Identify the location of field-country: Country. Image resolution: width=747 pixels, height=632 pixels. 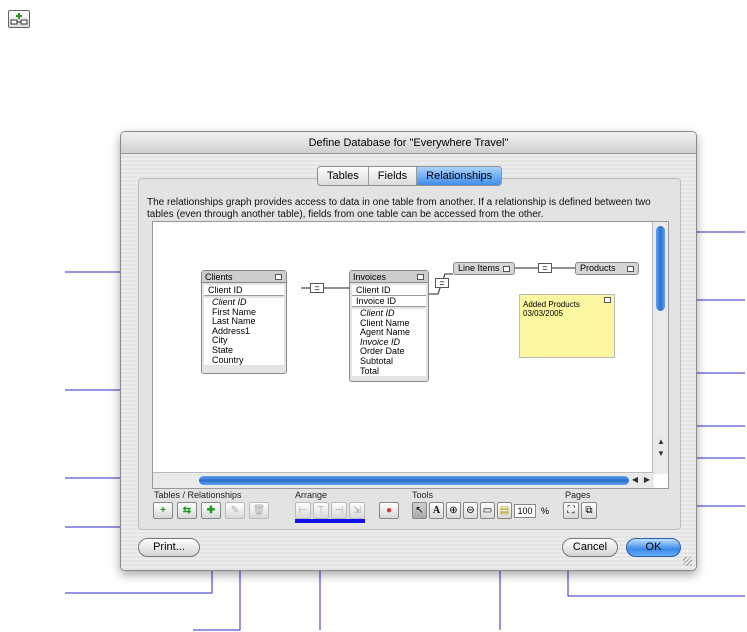
(228, 359).